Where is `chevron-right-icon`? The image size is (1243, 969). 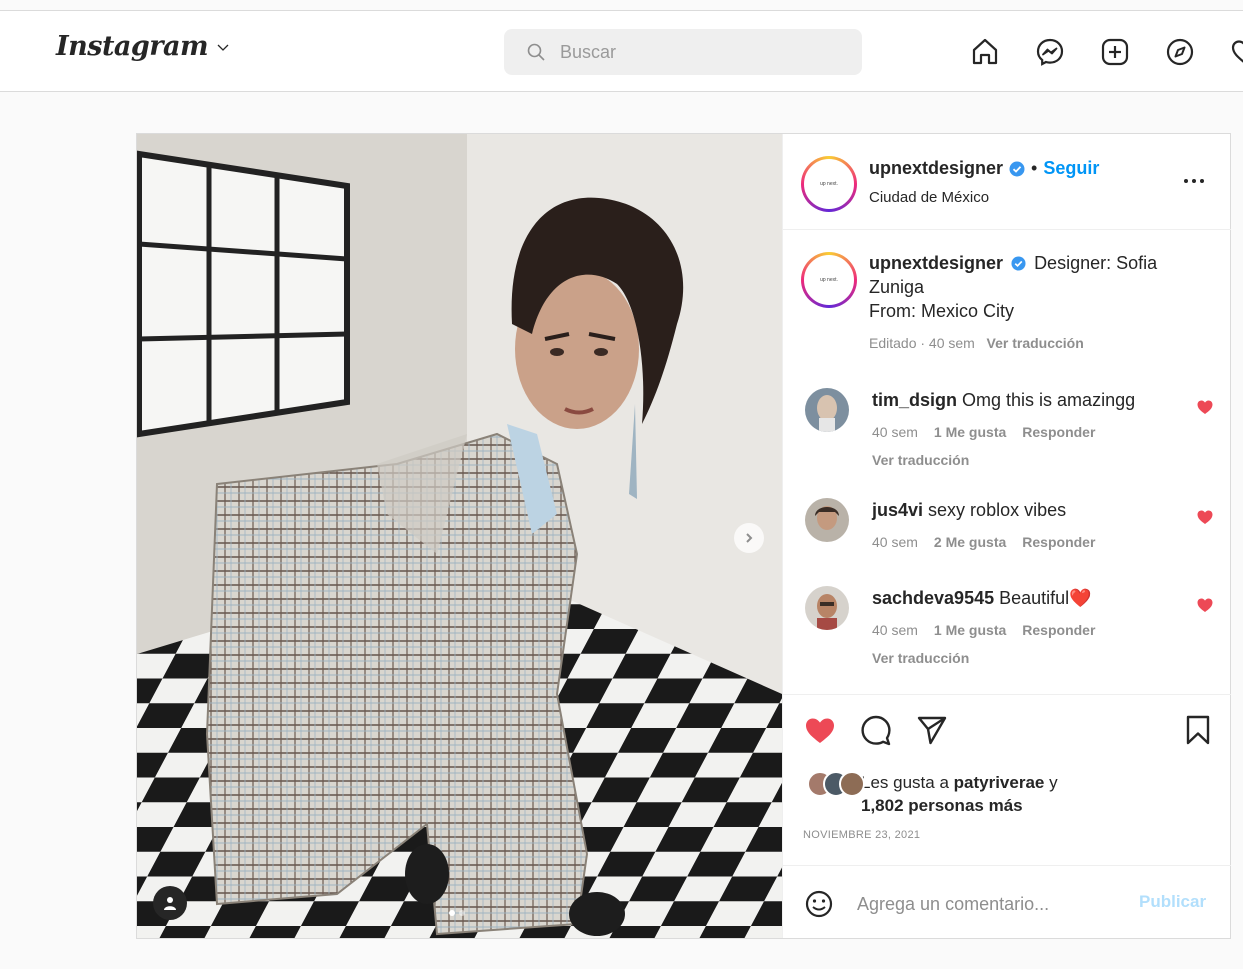 chevron-right-icon is located at coordinates (749, 538).